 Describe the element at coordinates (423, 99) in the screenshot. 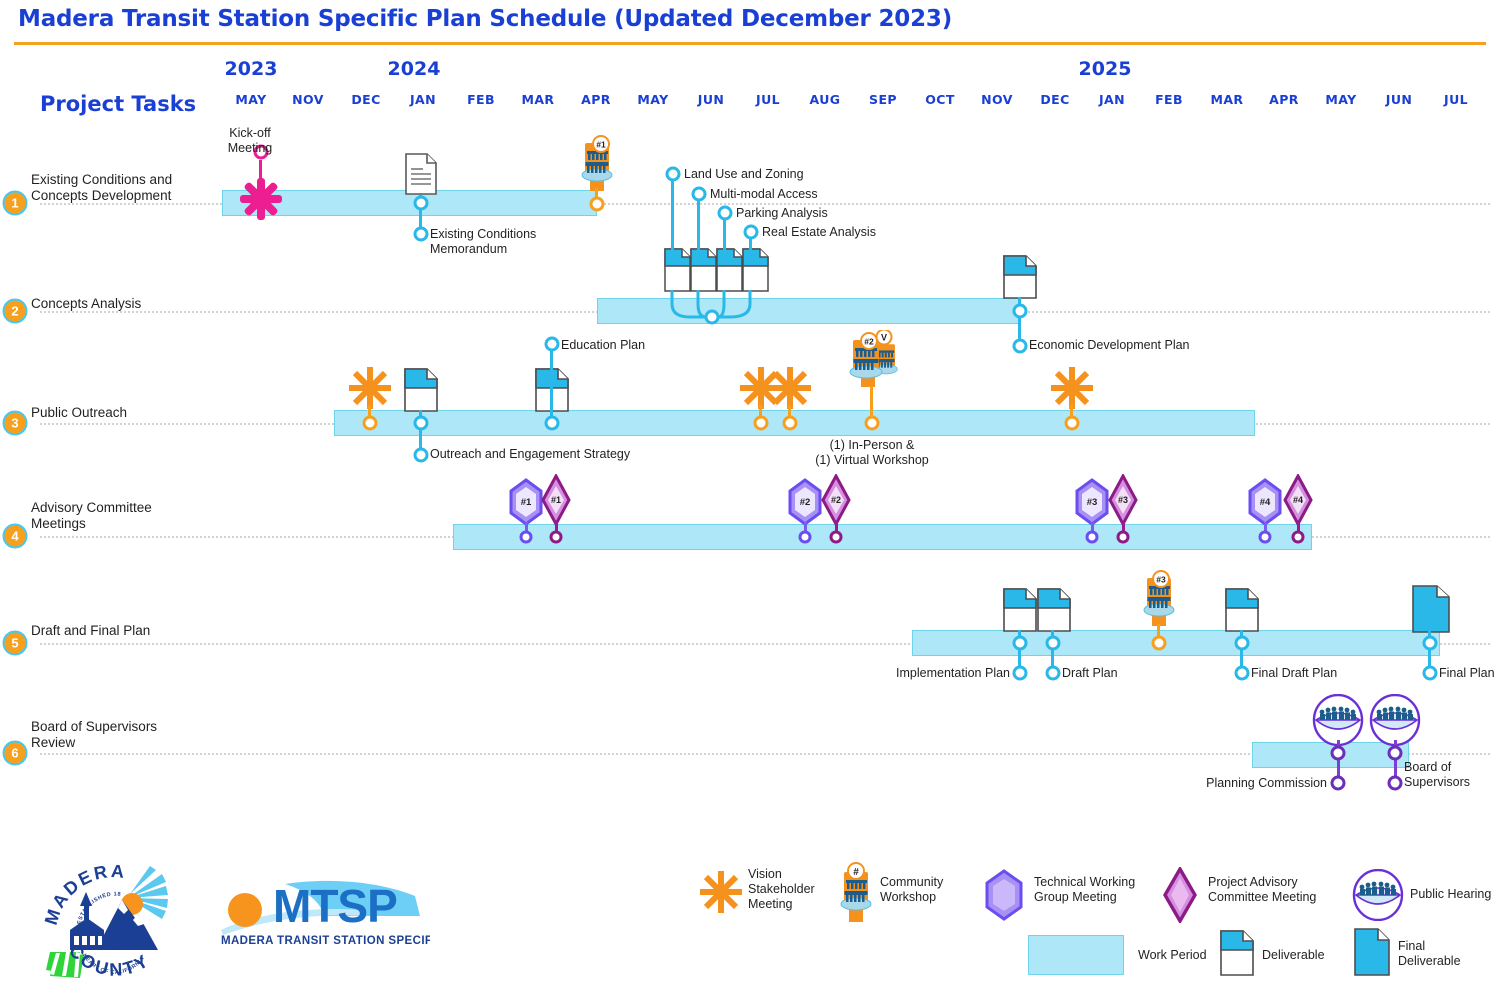

I see `month-label-3: JAN` at that location.